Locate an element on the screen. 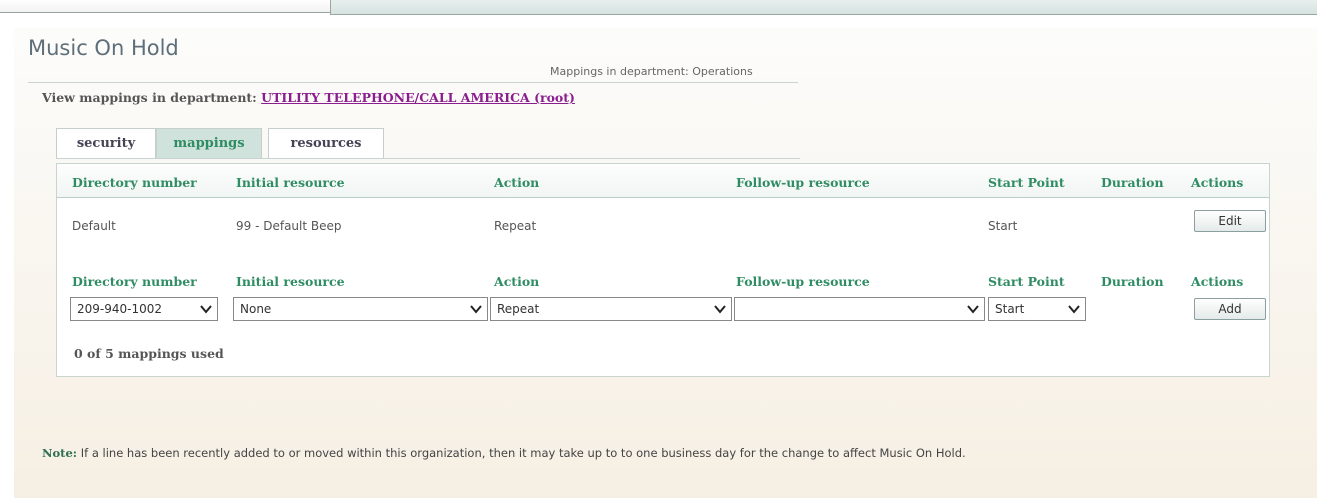 The width and height of the screenshot is (1317, 498). form-header-followup-resource: Follow-up resource is located at coordinates (803, 281).